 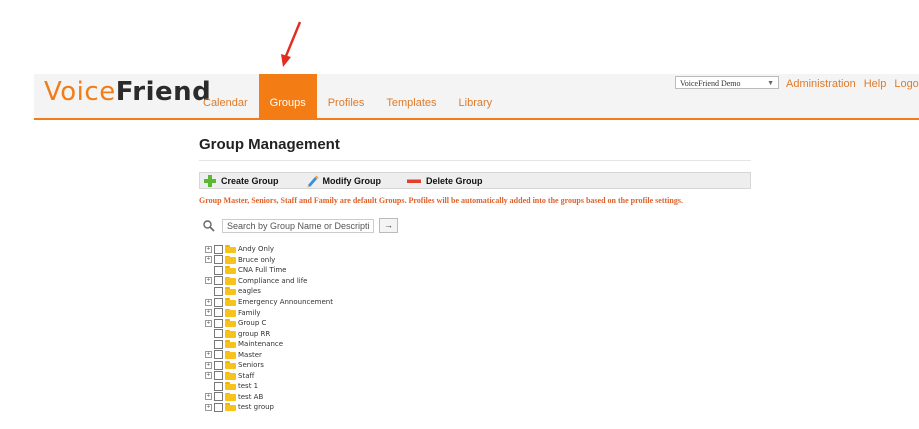 What do you see at coordinates (343, 181) in the screenshot?
I see `modify-group-button: Modify Group` at bounding box center [343, 181].